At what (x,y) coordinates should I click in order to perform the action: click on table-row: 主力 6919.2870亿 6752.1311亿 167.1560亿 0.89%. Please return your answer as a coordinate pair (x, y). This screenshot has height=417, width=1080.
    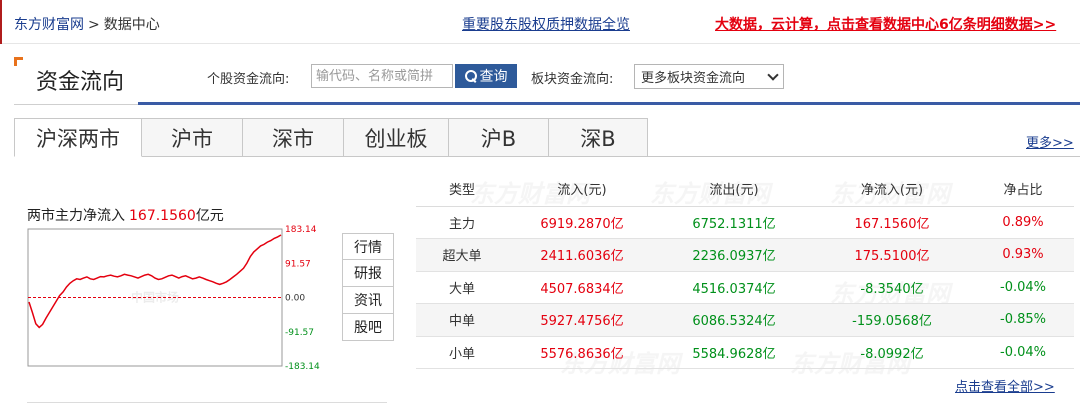
    Looking at the image, I should click on (745, 222).